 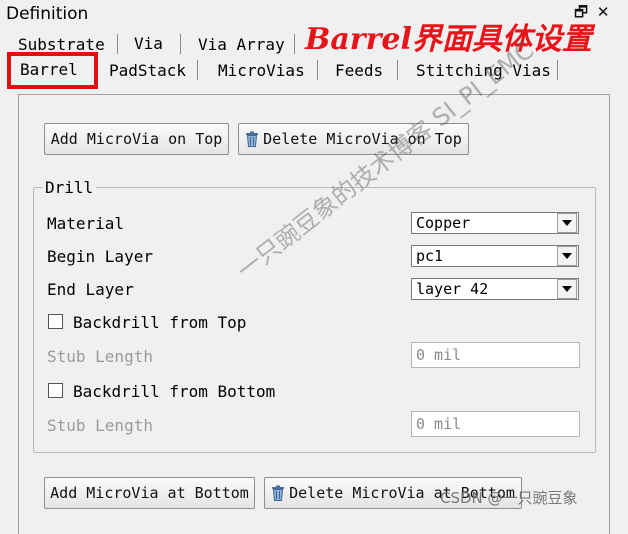 I want to click on material-label: Material, so click(x=86, y=223).